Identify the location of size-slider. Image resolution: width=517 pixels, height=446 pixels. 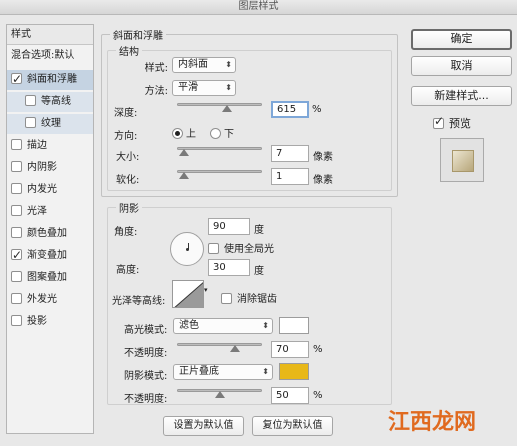
(219, 150).